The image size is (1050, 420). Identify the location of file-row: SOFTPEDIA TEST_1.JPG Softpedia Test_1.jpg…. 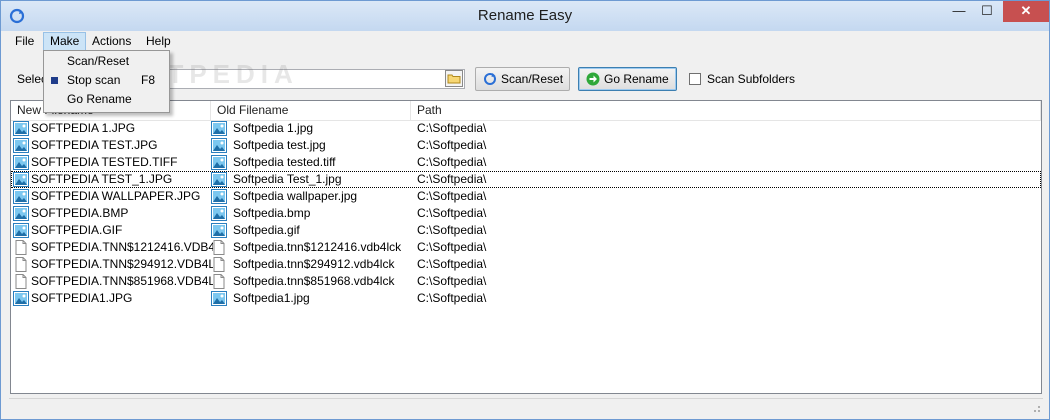
(526, 179).